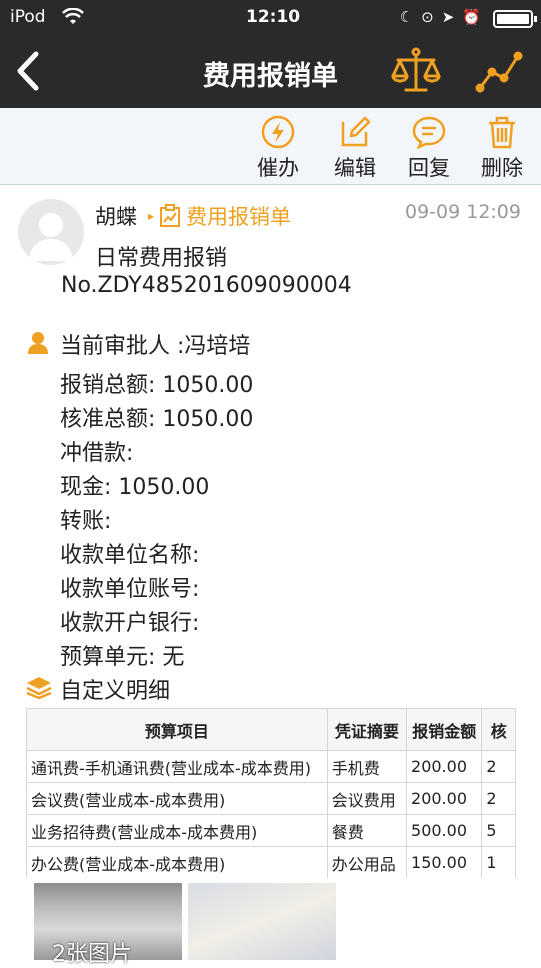 The width and height of the screenshot is (541, 968). I want to click on field-budget-unit: 预算单元: 无, so click(122, 657).